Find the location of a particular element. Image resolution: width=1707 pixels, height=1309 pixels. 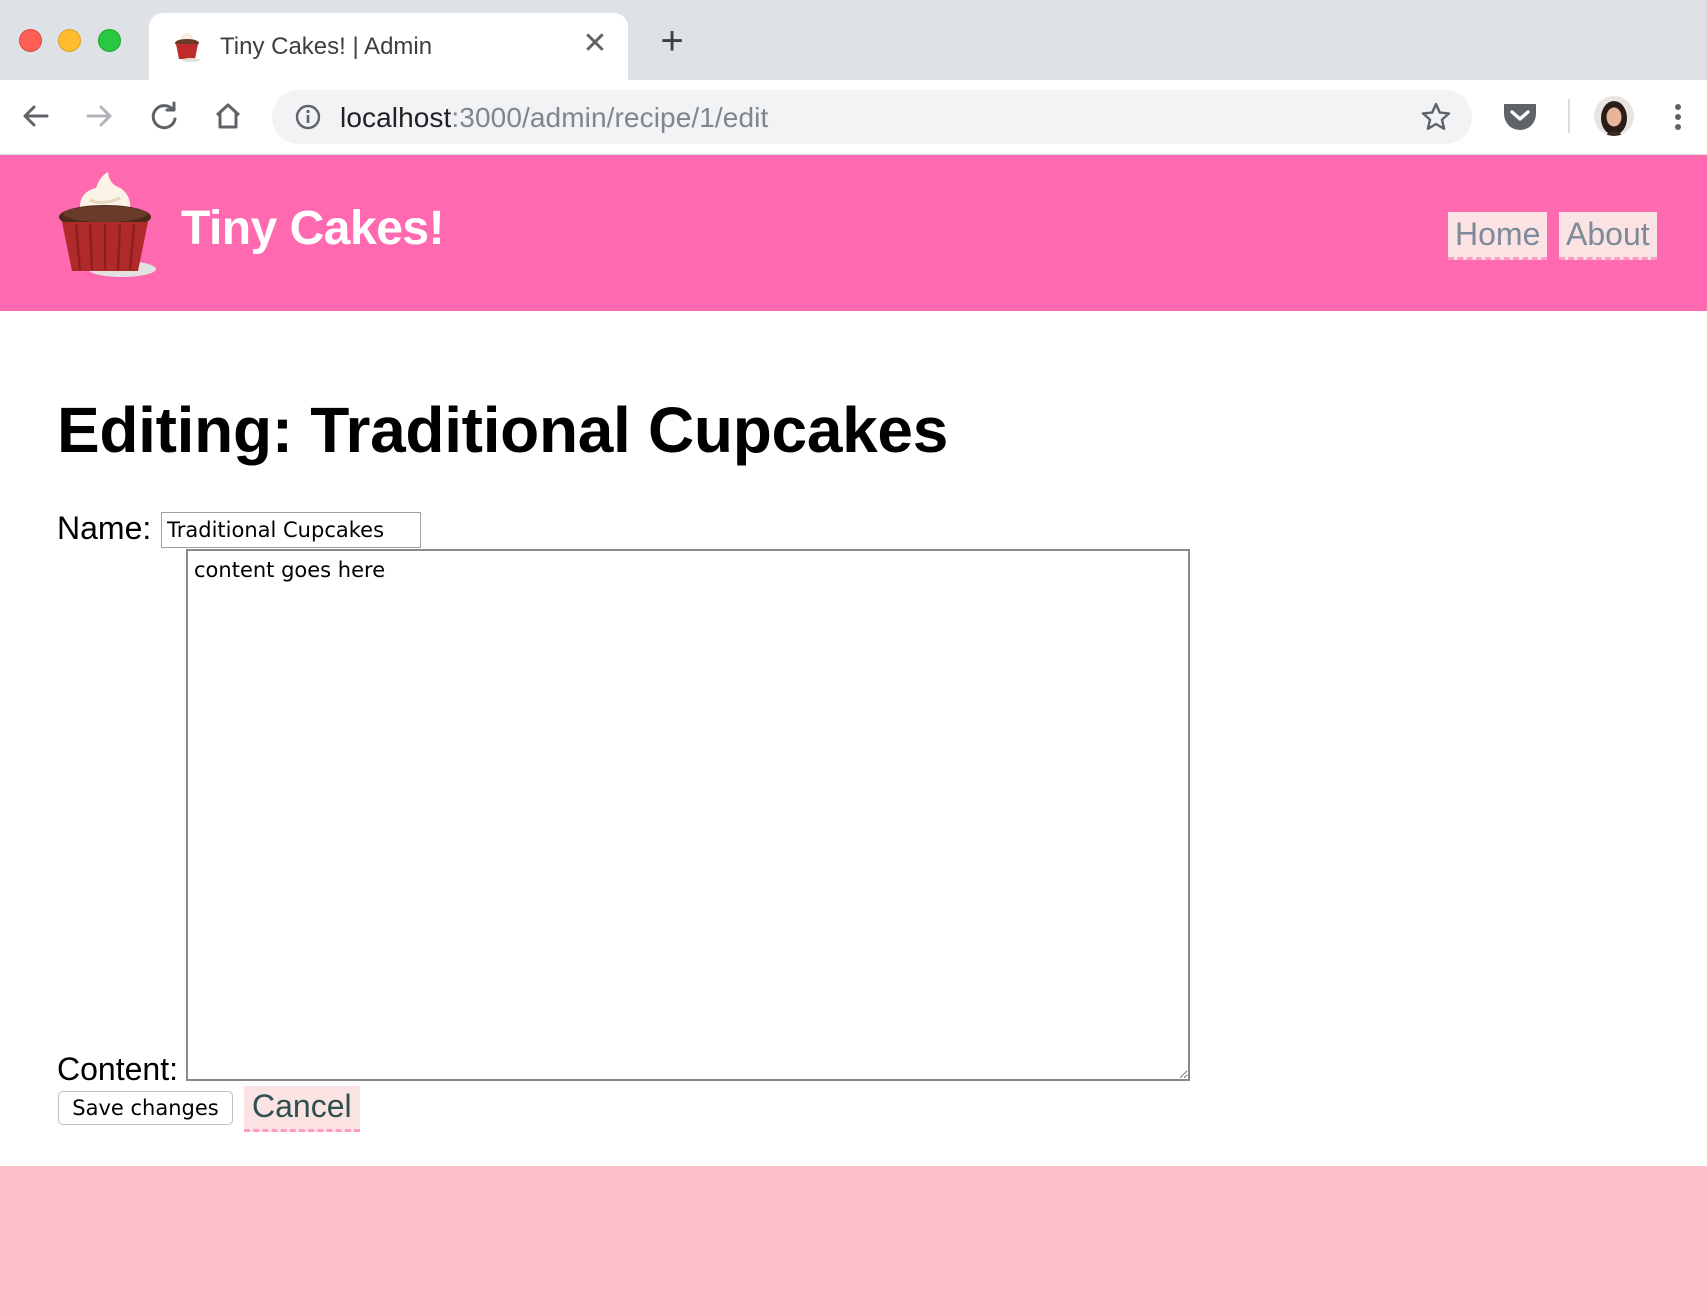

window-minimize-button is located at coordinates (69, 40).